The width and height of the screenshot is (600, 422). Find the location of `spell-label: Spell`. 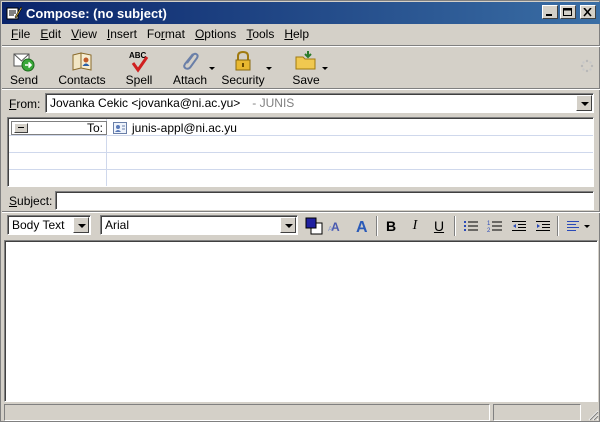

spell-label: Spell is located at coordinates (139, 80).